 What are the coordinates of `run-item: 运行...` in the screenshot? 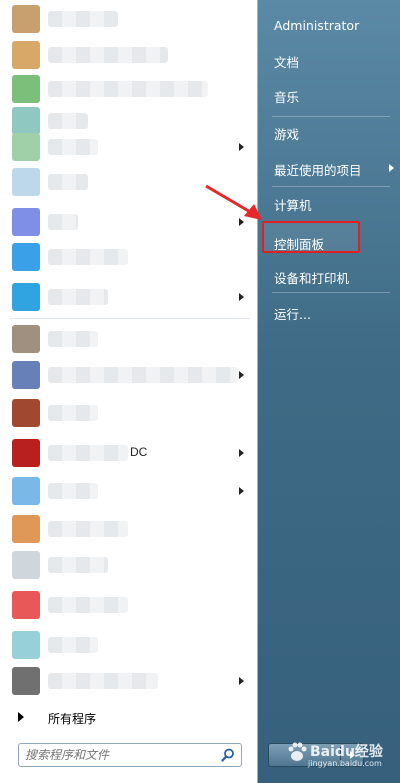 It's located at (329, 312).